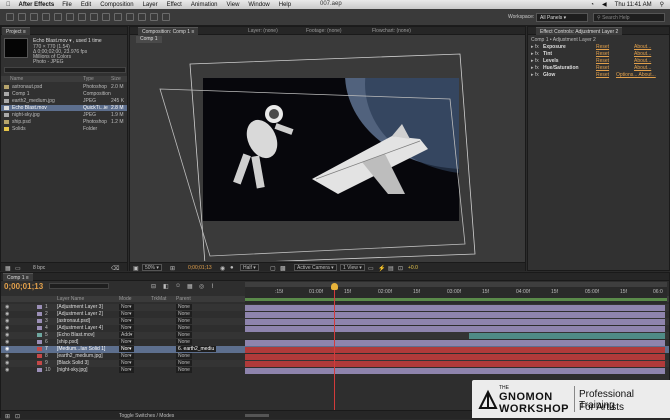 The height and width of the screenshot is (420, 670). What do you see at coordinates (39, 268) in the screenshot?
I see `bit-depth: 8 bpc` at bounding box center [39, 268].